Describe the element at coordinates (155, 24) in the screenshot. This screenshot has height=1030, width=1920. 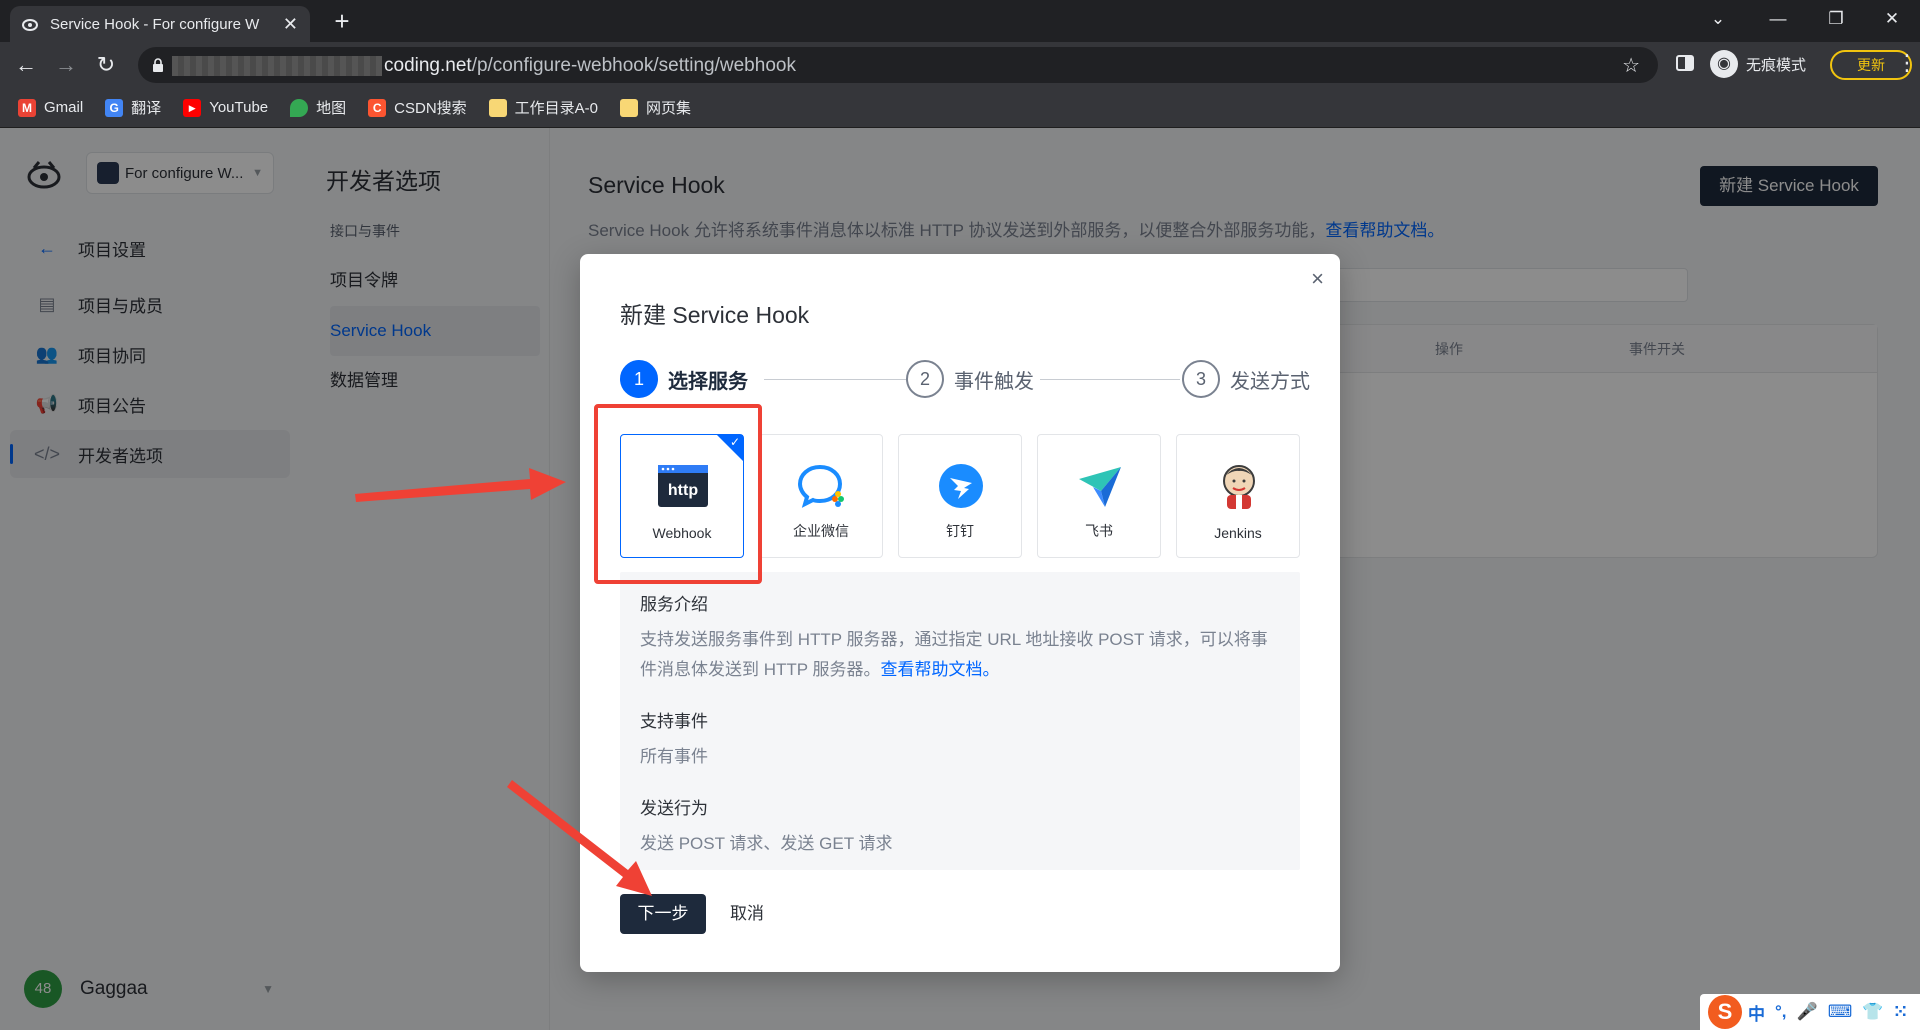
I see `tab-title: Service Hook - For configure W` at that location.